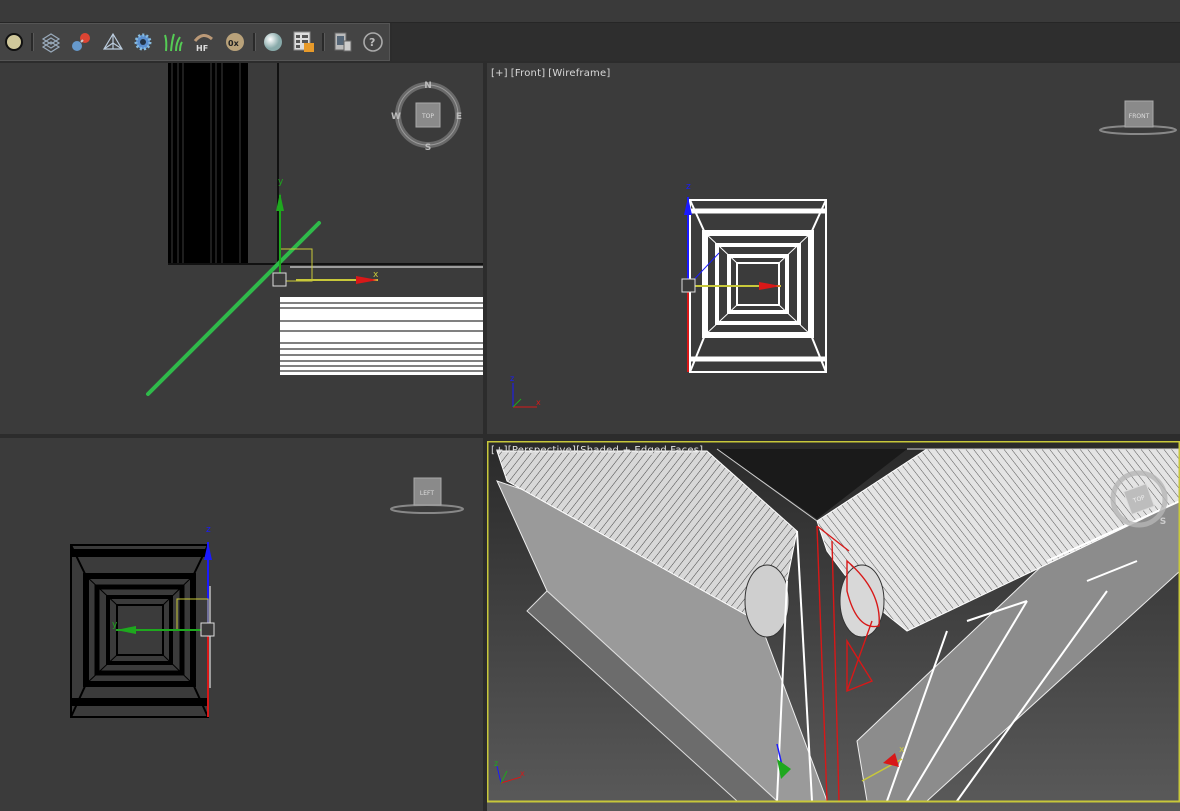 The height and width of the screenshot is (811, 1180). Describe the element at coordinates (202, 48) in the screenshot. I see `svg-text: HF` at that location.